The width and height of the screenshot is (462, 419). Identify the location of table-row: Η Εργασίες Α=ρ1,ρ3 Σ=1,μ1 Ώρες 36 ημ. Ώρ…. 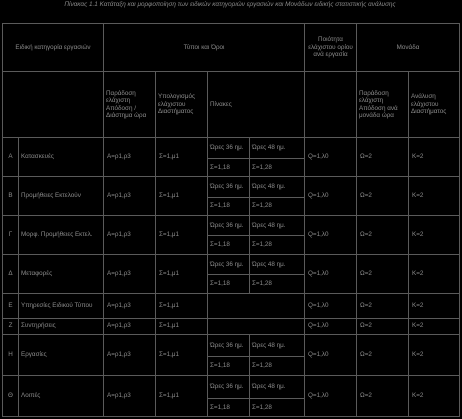
(231, 354).